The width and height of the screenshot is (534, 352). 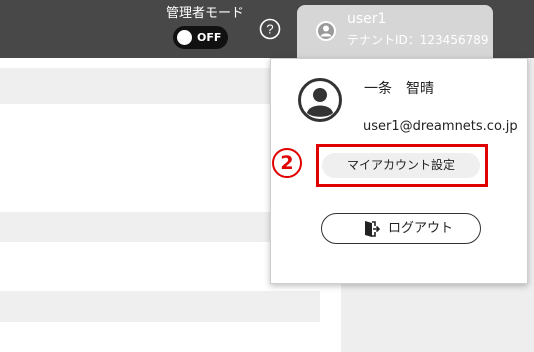 What do you see at coordinates (401, 165) in the screenshot?
I see `my-account-settings-button: マイアカウント設定` at bounding box center [401, 165].